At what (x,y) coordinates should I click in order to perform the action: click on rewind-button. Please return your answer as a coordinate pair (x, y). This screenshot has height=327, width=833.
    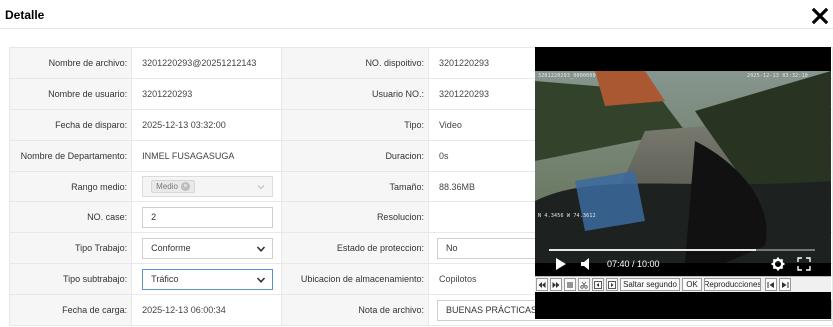
    Looking at the image, I should click on (542, 284).